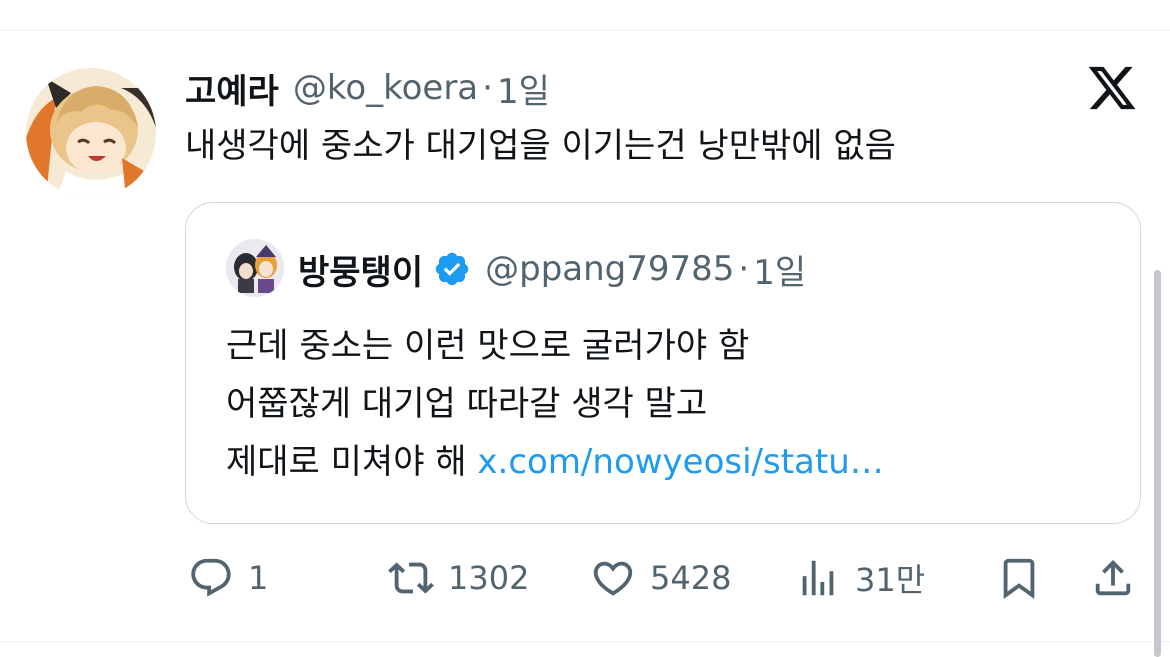 The height and width of the screenshot is (657, 1170). I want to click on bottom-divider, so click(585, 641).